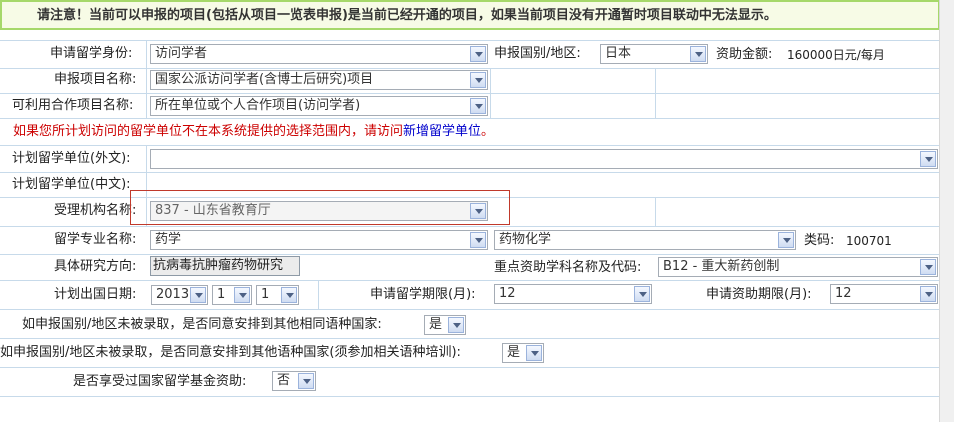 The width and height of the screenshot is (954, 422). I want to click on q2-label: 如申报国别/地区未被录取，是否同意安排到其他语种国家(须参加相关语种培训):, so click(230, 352).